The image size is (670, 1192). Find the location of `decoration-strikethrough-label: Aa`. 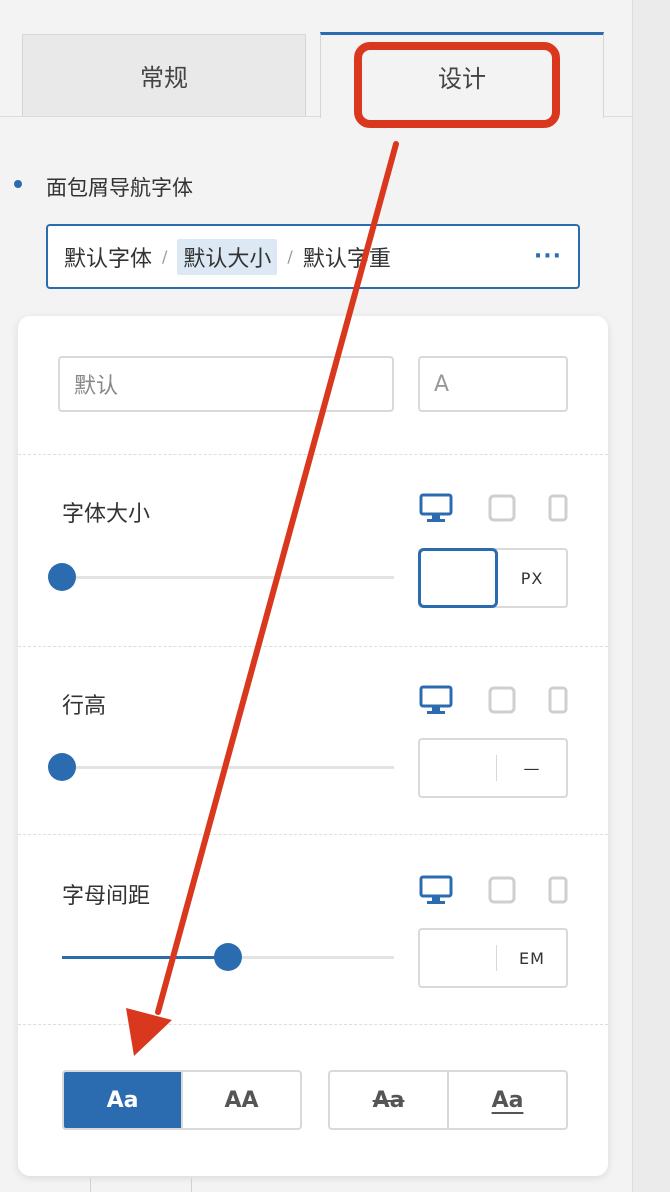

decoration-strikethrough-label: Aa is located at coordinates (388, 1100).